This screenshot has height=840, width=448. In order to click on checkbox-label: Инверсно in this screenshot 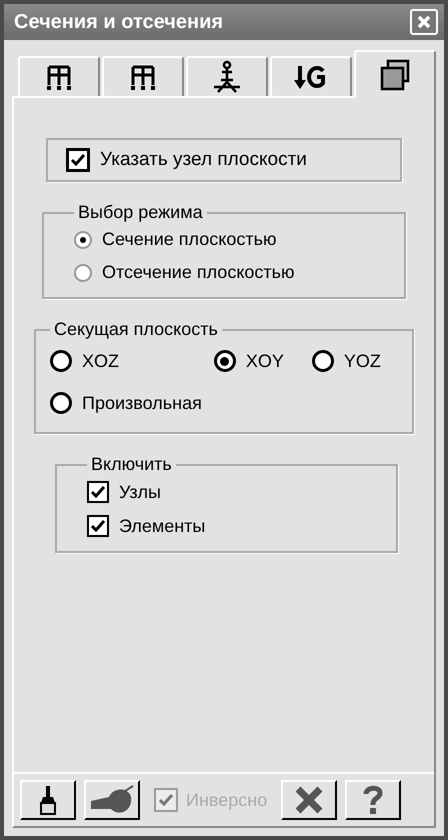, I will do `click(227, 800)`.